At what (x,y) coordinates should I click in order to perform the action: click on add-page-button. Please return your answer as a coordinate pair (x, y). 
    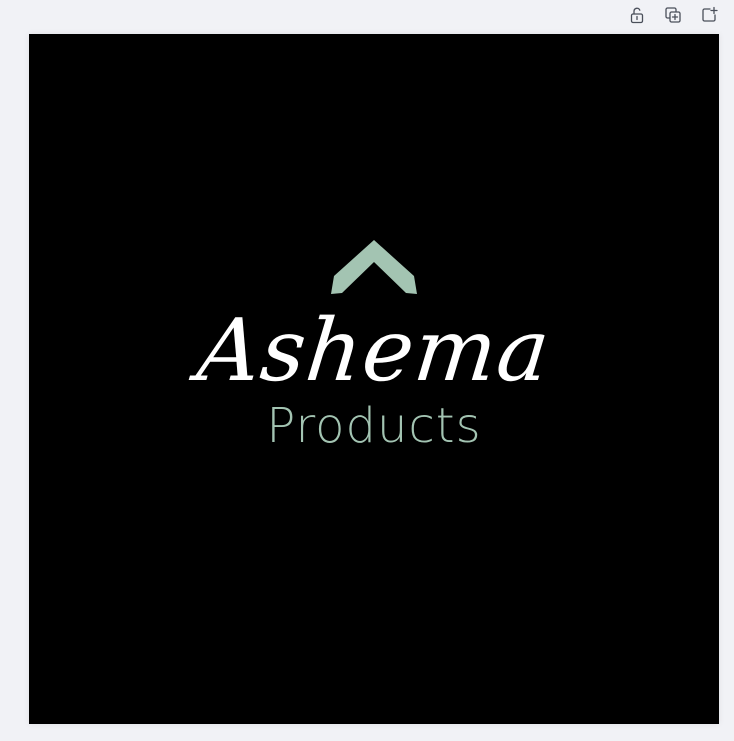
    Looking at the image, I should click on (709, 15).